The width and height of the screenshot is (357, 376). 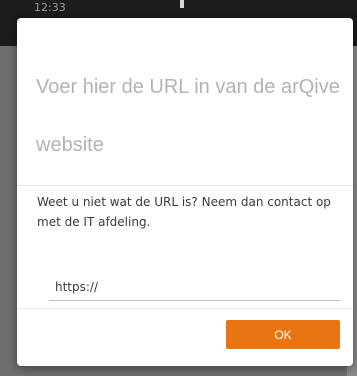 What do you see at coordinates (283, 334) in the screenshot?
I see `ok-button: OK` at bounding box center [283, 334].